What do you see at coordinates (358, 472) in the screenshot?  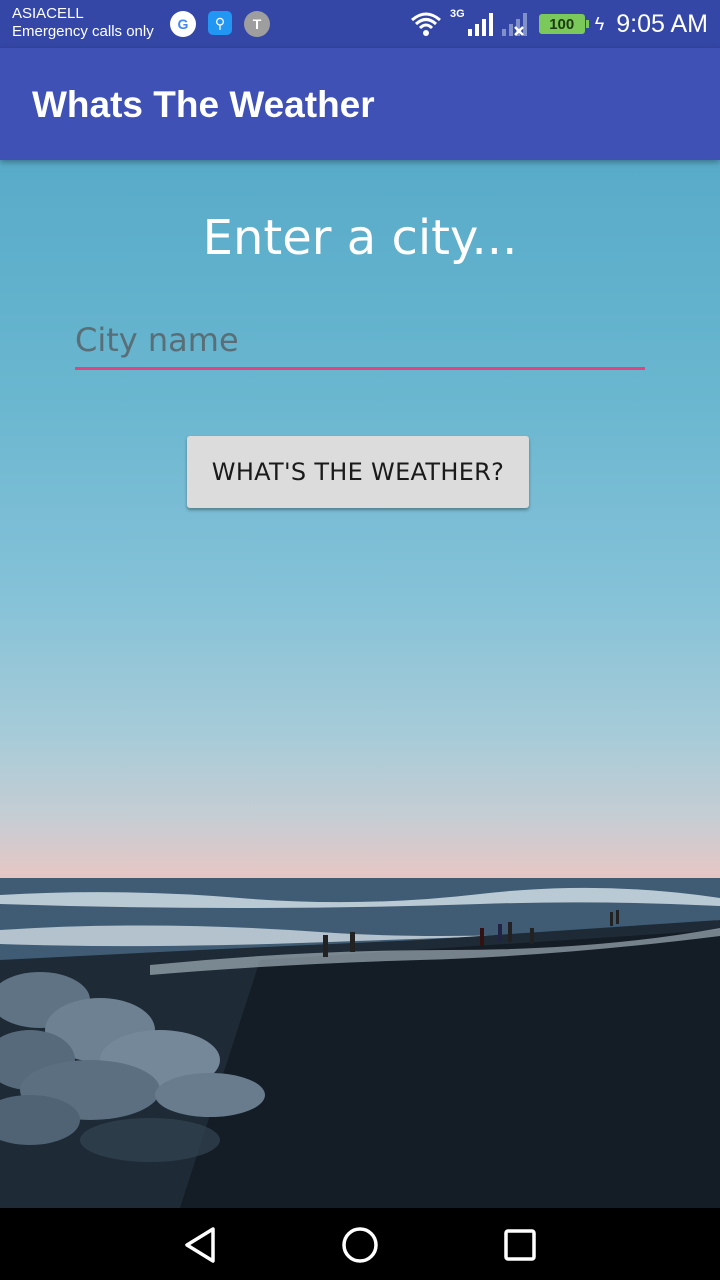 I see `whats-the-weather-button: WHAT'S THE WEATHER?` at bounding box center [358, 472].